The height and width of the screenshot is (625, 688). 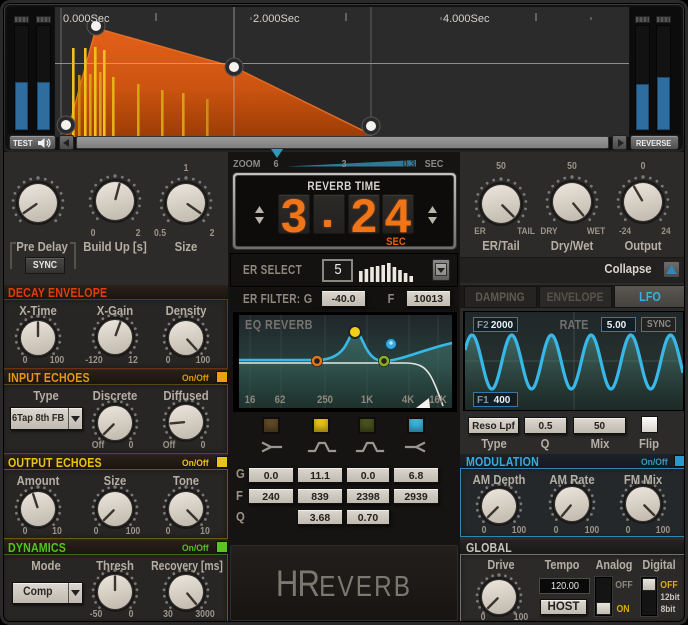 What do you see at coordinates (86, 19) in the screenshot?
I see `svg-text: 0.000Sec` at bounding box center [86, 19].